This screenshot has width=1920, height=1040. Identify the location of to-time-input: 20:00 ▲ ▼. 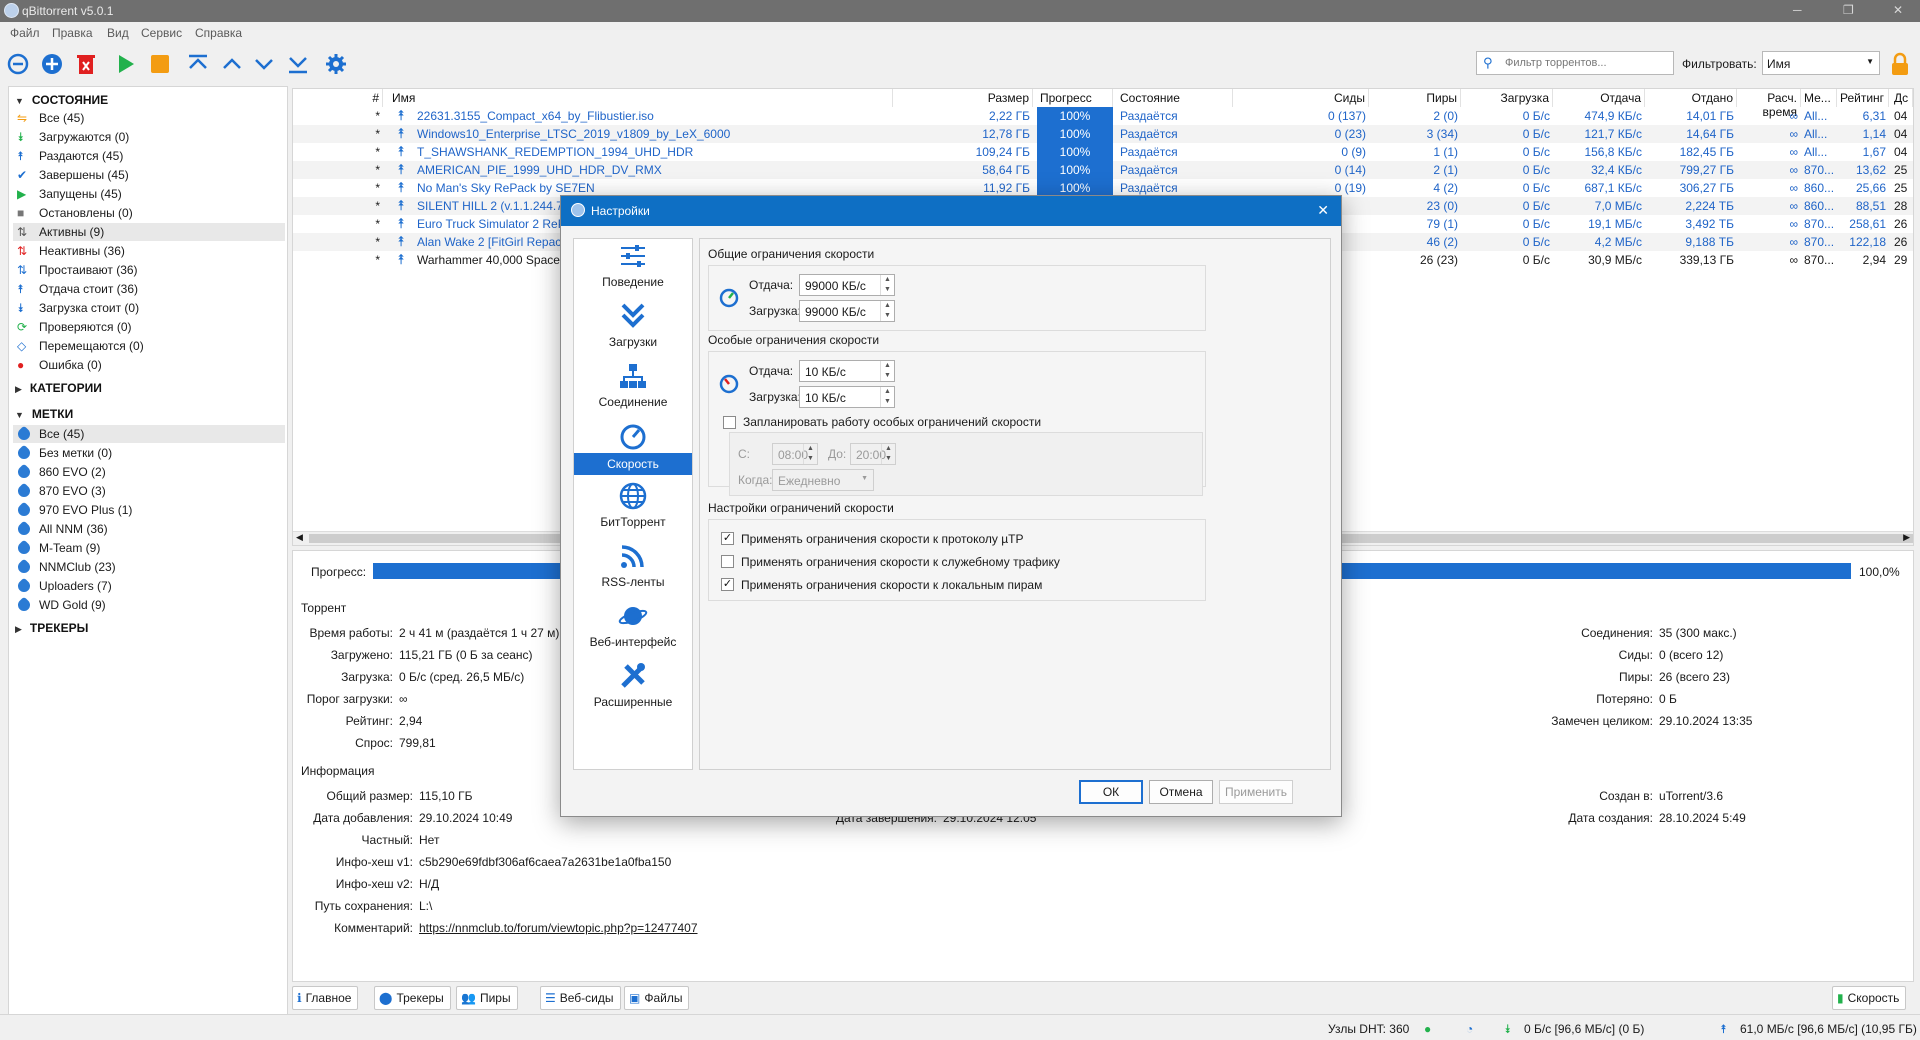
(873, 454).